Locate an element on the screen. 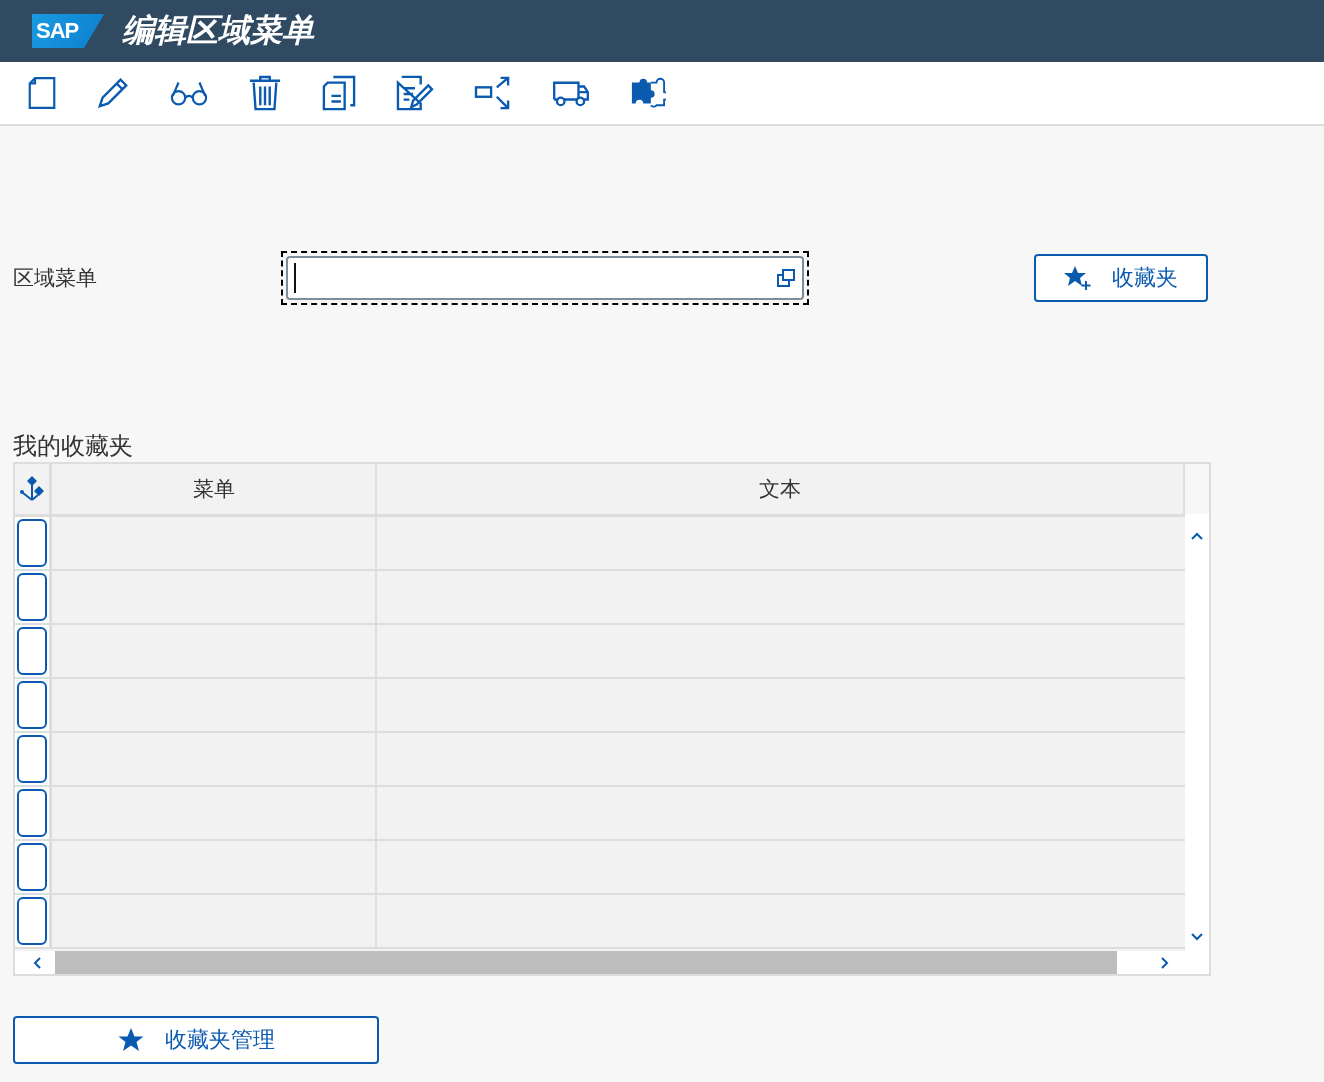  truck-icon is located at coordinates (571, 93).